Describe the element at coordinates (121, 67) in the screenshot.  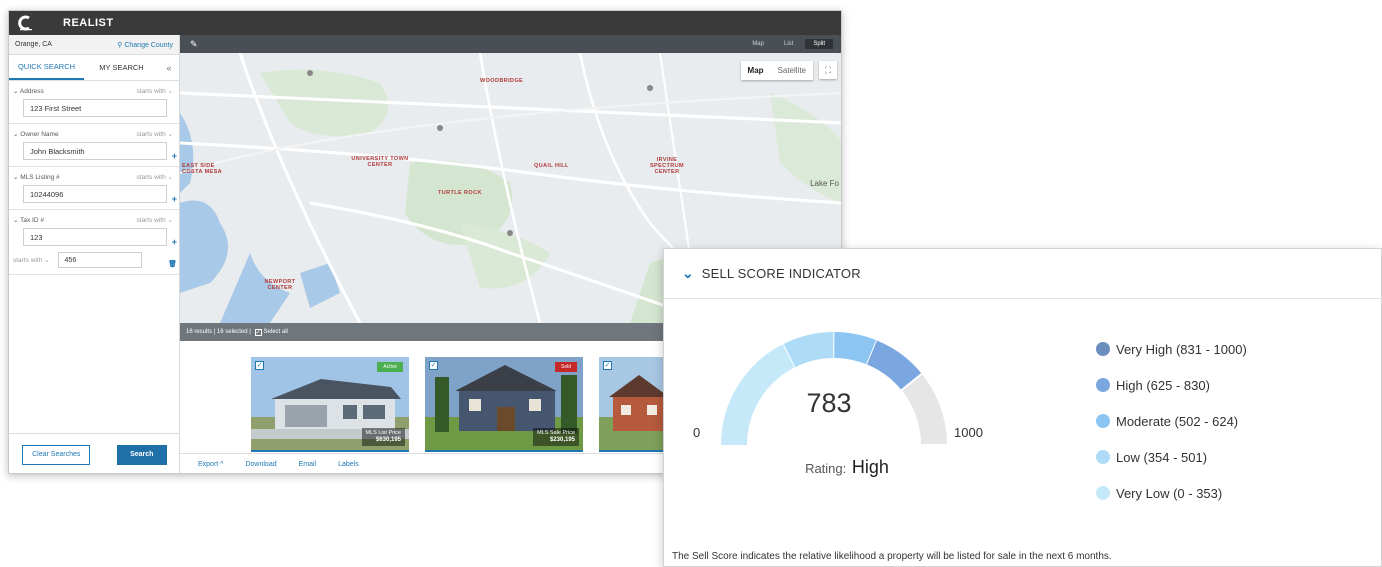
I see `tab-my-search: MY SEARCH` at that location.